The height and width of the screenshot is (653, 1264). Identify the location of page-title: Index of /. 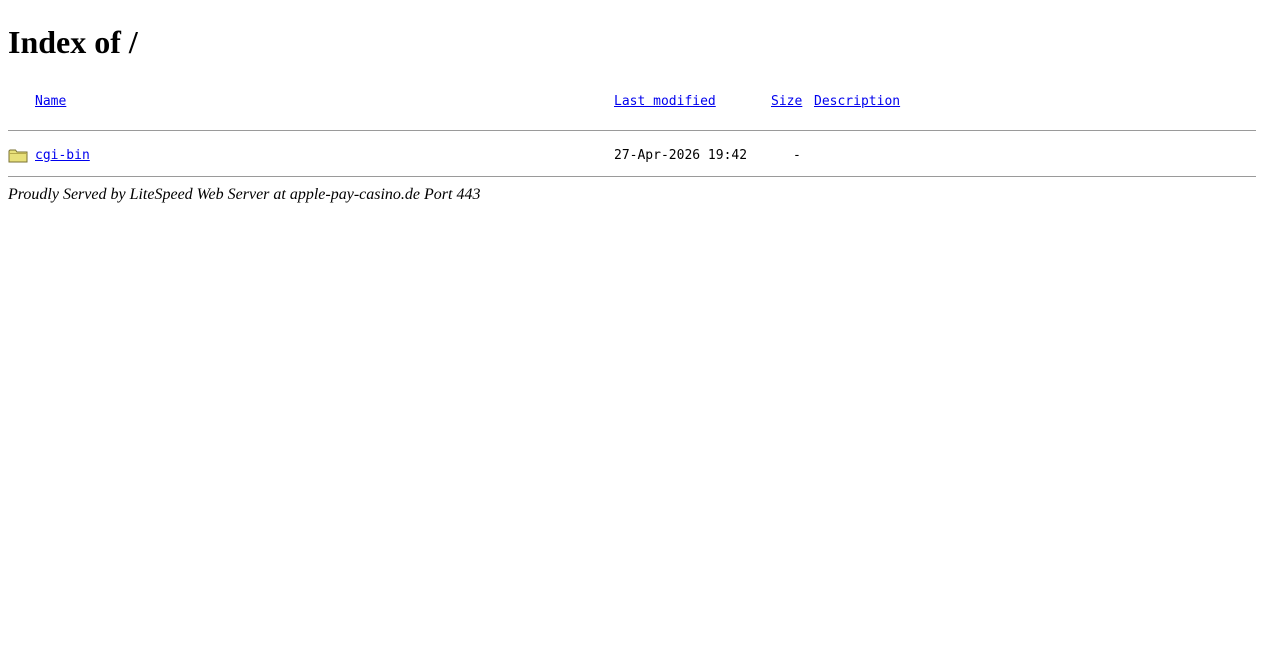
(73, 42).